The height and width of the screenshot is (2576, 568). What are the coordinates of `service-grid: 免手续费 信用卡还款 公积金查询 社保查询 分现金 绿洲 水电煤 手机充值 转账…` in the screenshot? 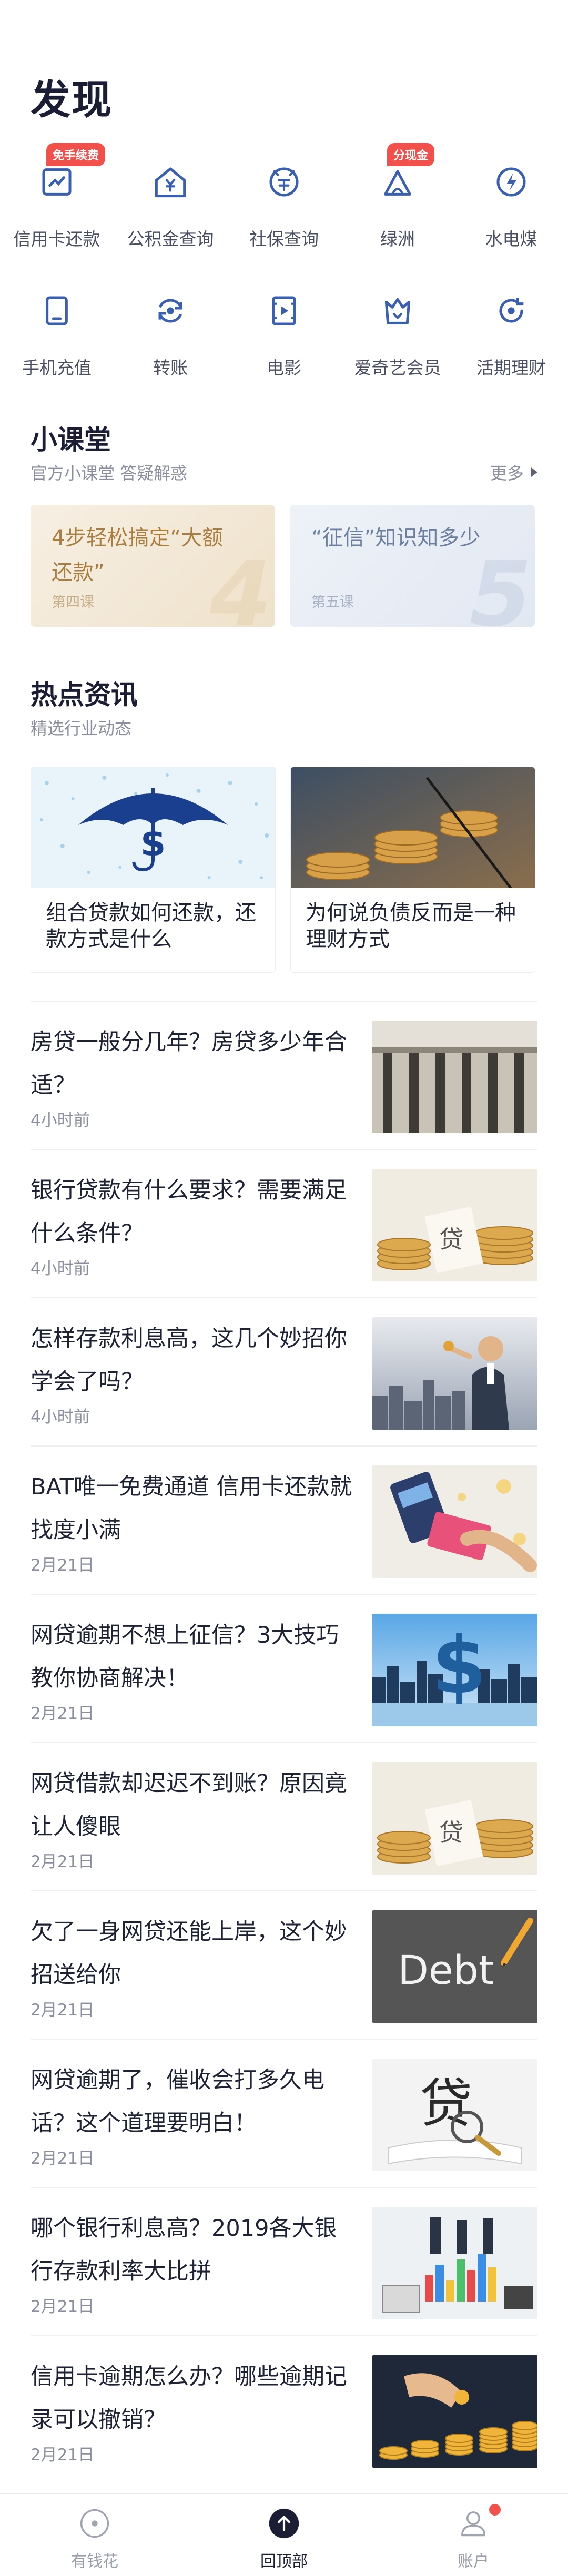 It's located at (284, 272).